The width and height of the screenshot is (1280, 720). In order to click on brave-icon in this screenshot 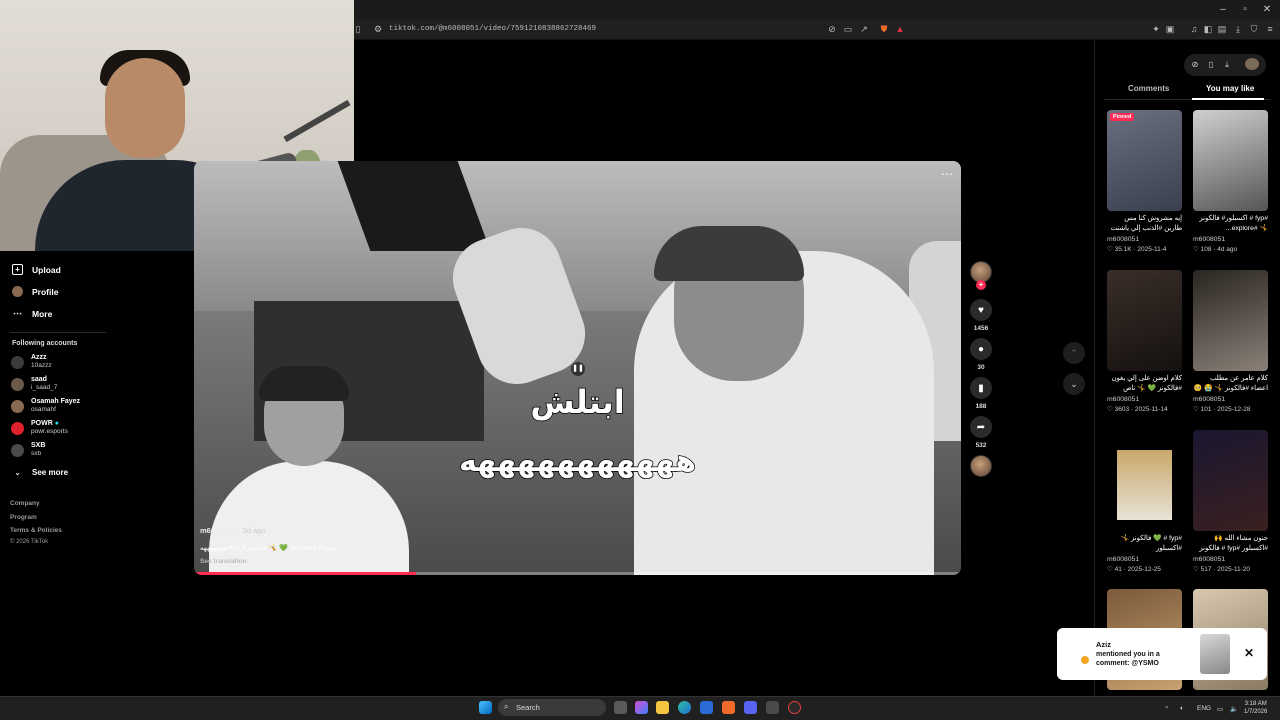, I will do `click(728, 707)`.